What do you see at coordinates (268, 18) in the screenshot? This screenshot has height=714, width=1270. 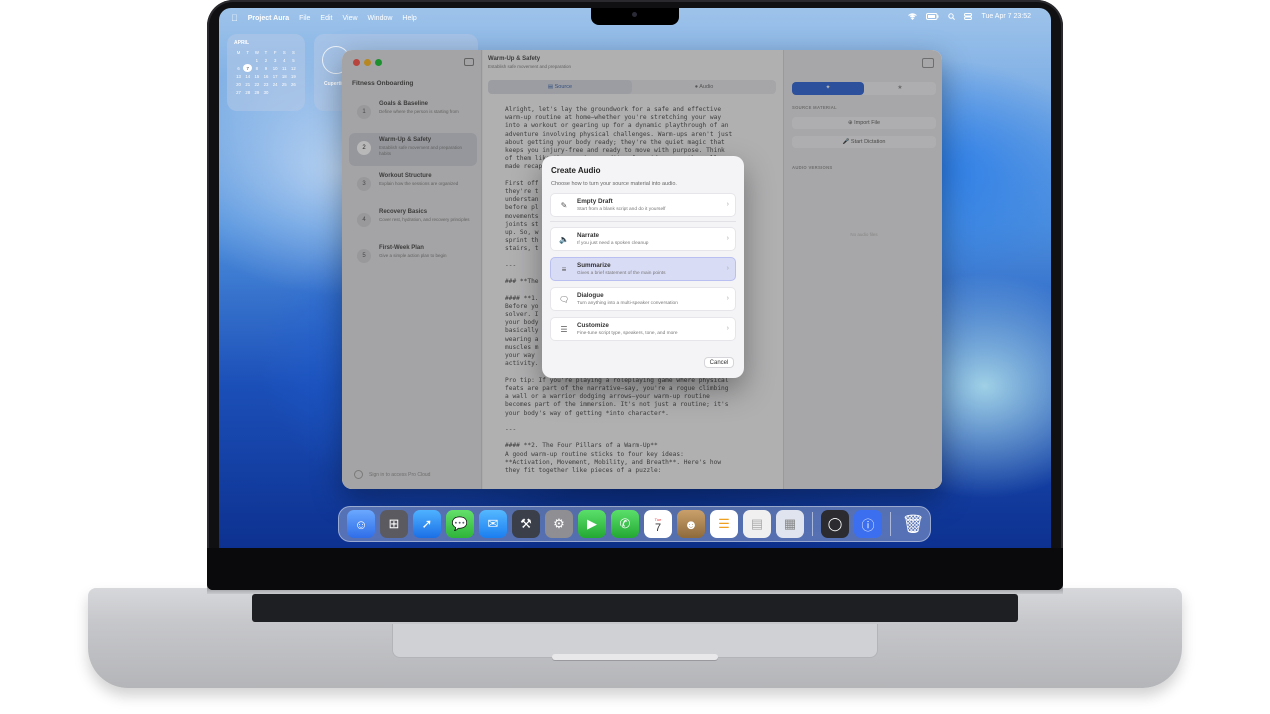 I see `menu-app-name: Project Aura` at bounding box center [268, 18].